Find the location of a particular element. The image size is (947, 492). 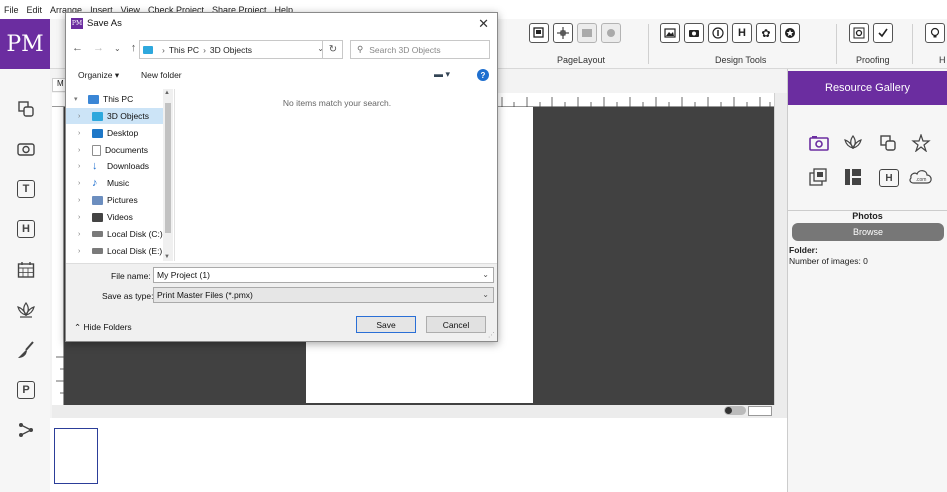

headline-gallery-icon: H is located at coordinates (889, 178).